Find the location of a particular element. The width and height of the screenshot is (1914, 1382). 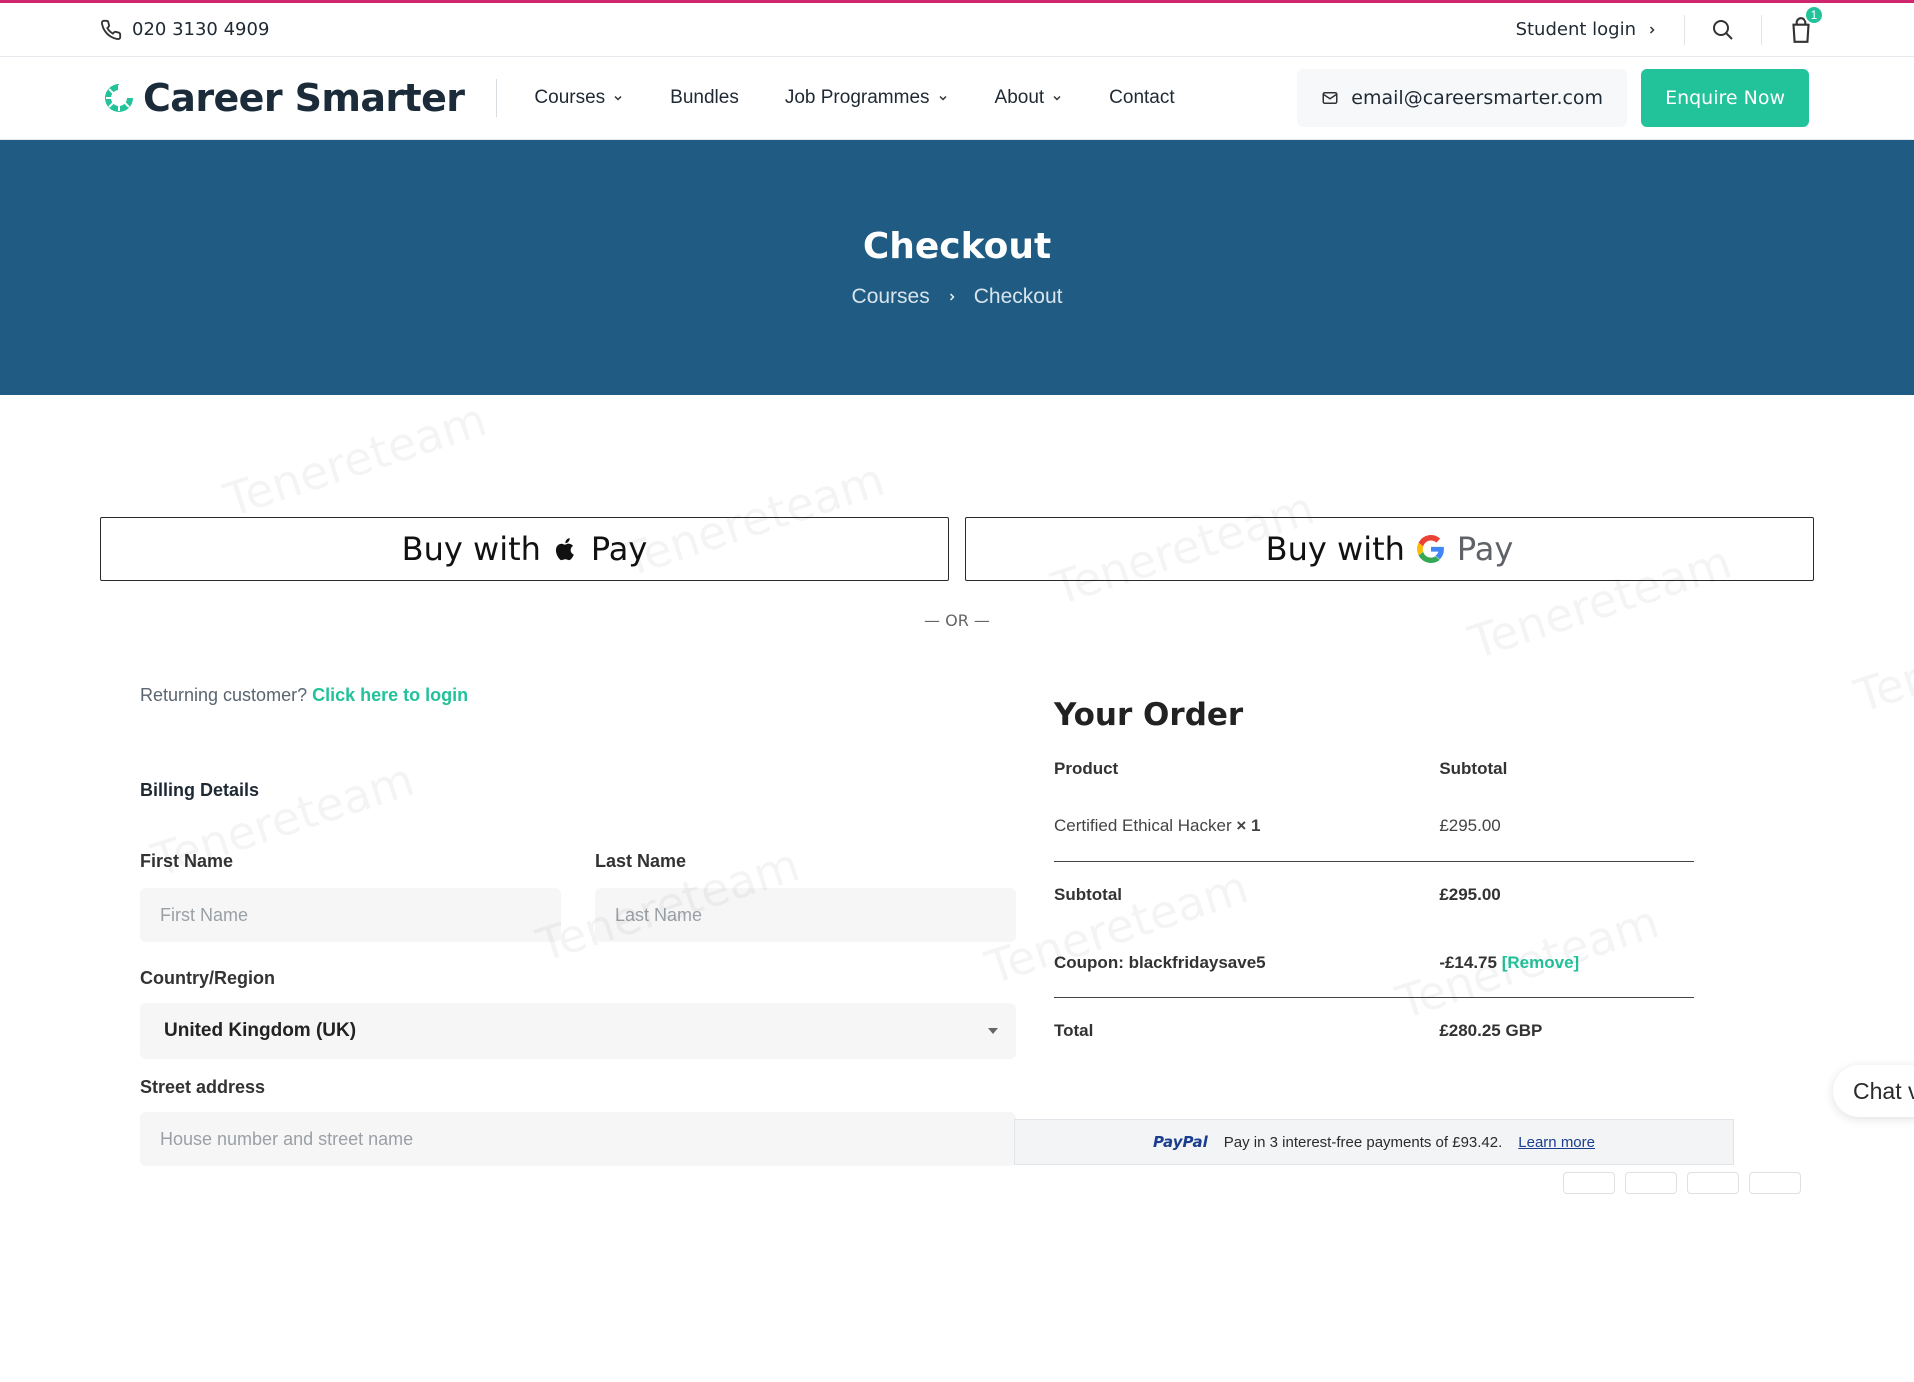

coupon-remove-link: [Remove] is located at coordinates (1540, 962).